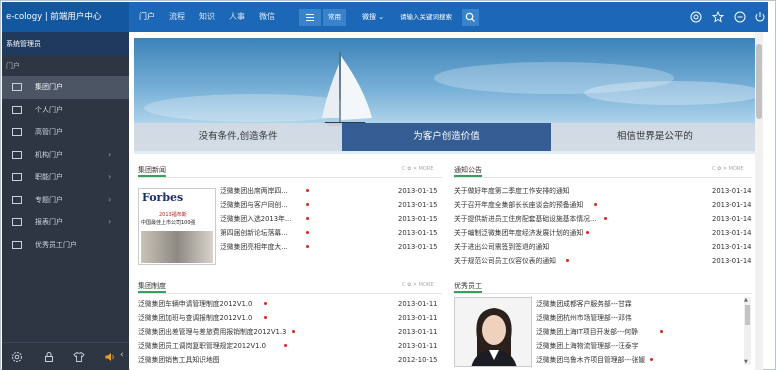 The image size is (776, 370). Describe the element at coordinates (603, 233) in the screenshot. I see `list-item: 关于编制泛微集团年度经济发展计划的通知 2013-01-14` at that location.